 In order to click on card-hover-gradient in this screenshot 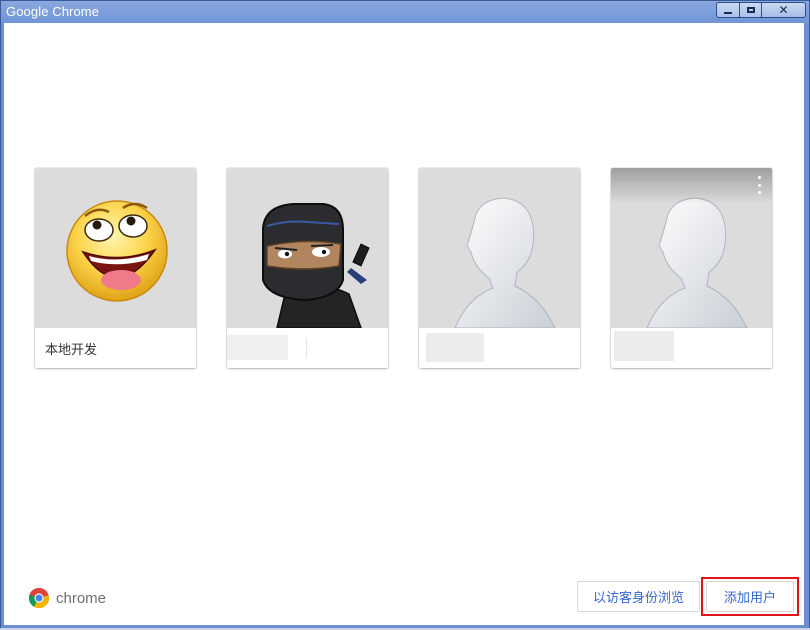, I will do `click(691, 186)`.